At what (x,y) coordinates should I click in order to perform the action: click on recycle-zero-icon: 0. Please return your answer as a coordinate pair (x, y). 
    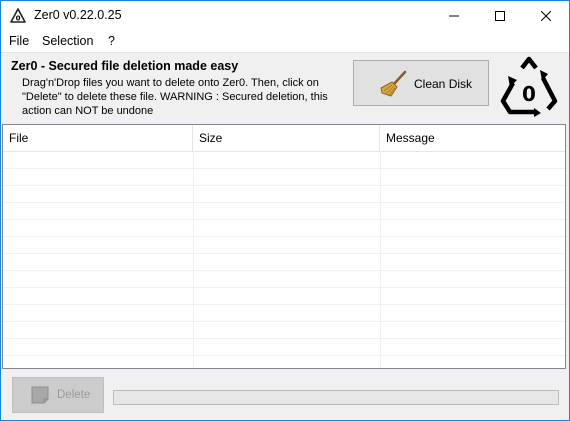
    Looking at the image, I should click on (18, 16).